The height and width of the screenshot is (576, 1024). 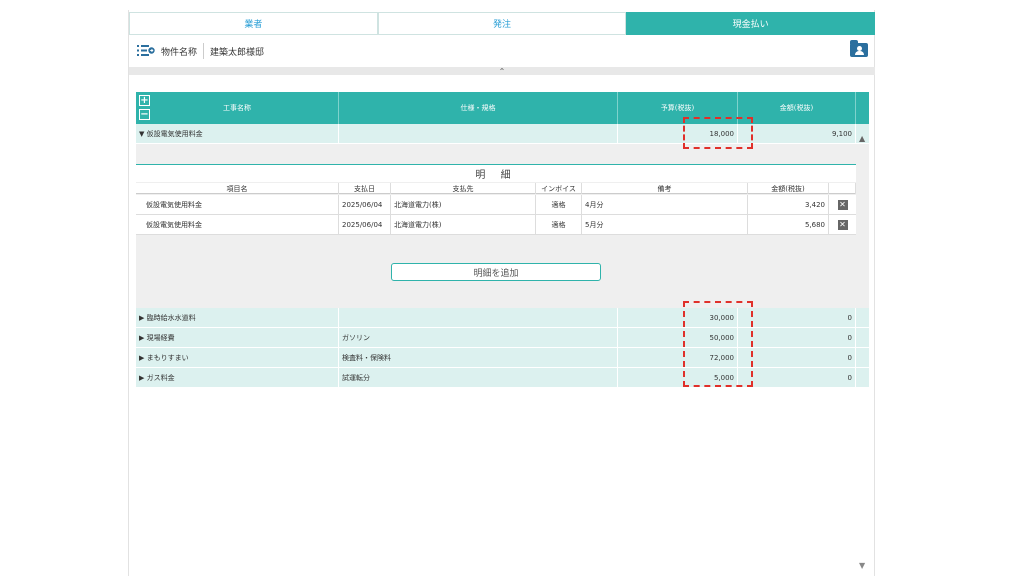 I want to click on tab-bar: 業者 発注 現金払い, so click(x=502, y=23).